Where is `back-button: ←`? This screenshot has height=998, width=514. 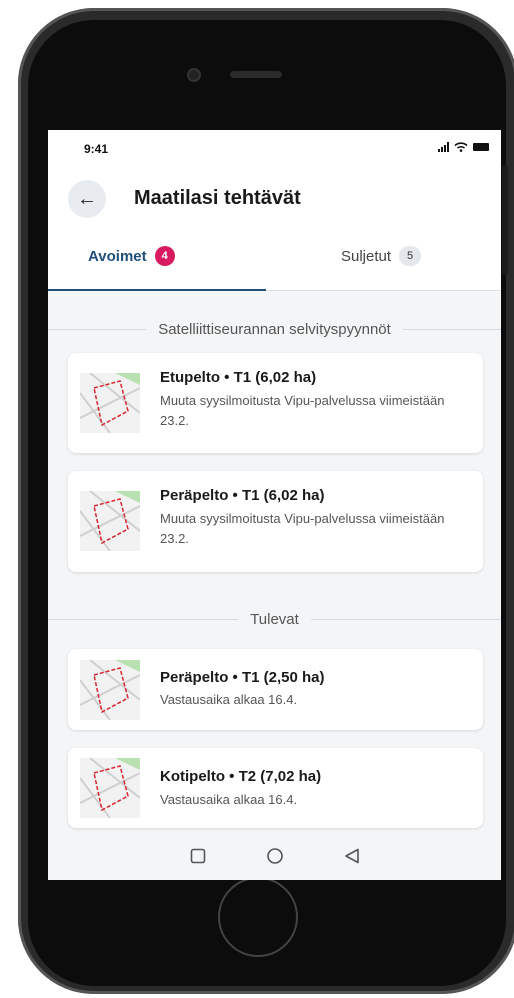 back-button: ← is located at coordinates (87, 199).